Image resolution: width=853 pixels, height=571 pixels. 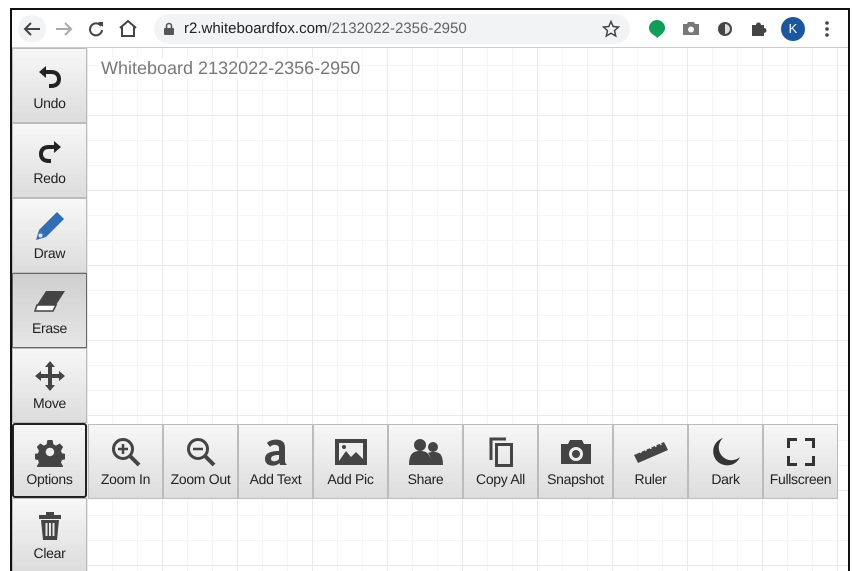 What do you see at coordinates (501, 452) in the screenshot?
I see `copy-icon` at bounding box center [501, 452].